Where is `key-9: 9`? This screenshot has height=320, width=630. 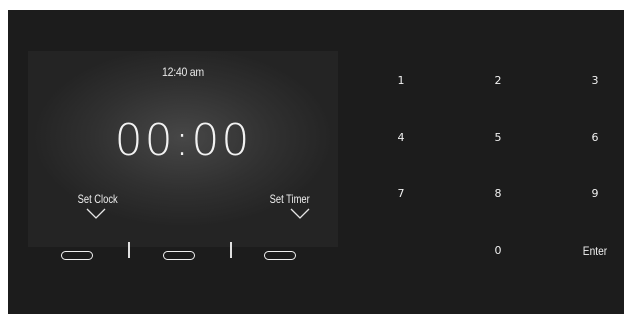
key-9: 9 is located at coordinates (595, 194).